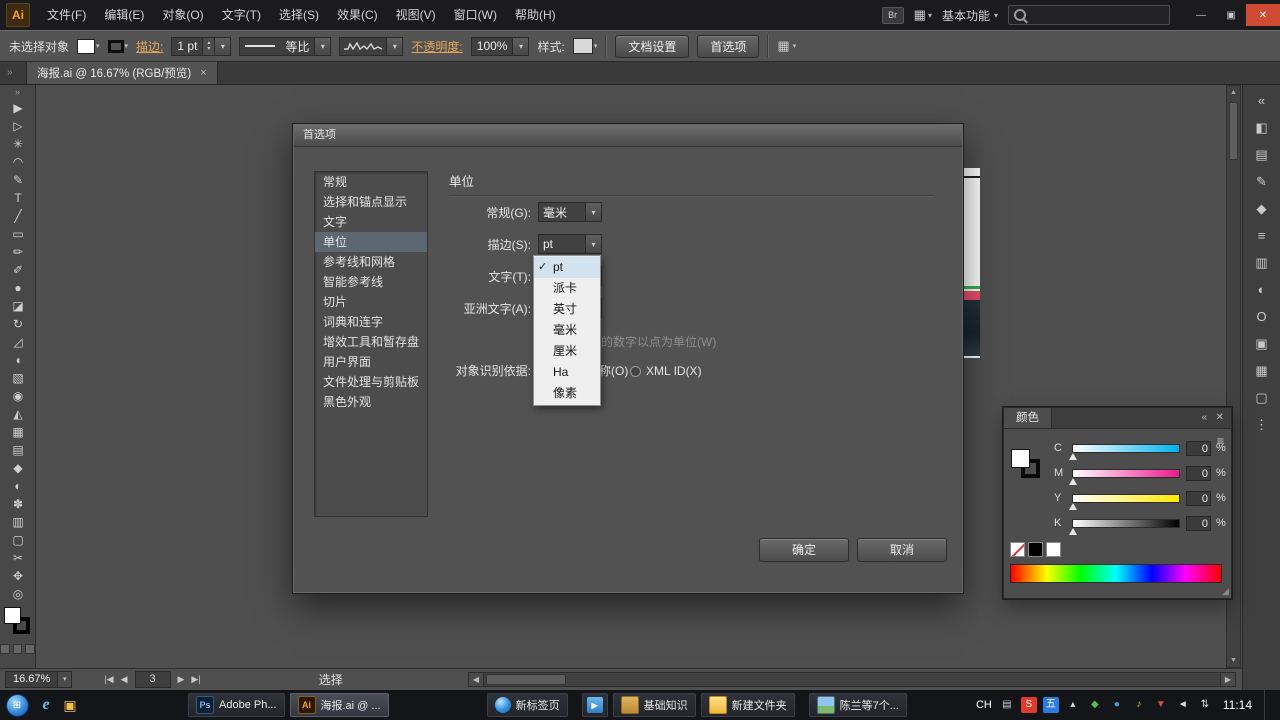  What do you see at coordinates (1017, 549) in the screenshot?
I see `none-swatch` at bounding box center [1017, 549].